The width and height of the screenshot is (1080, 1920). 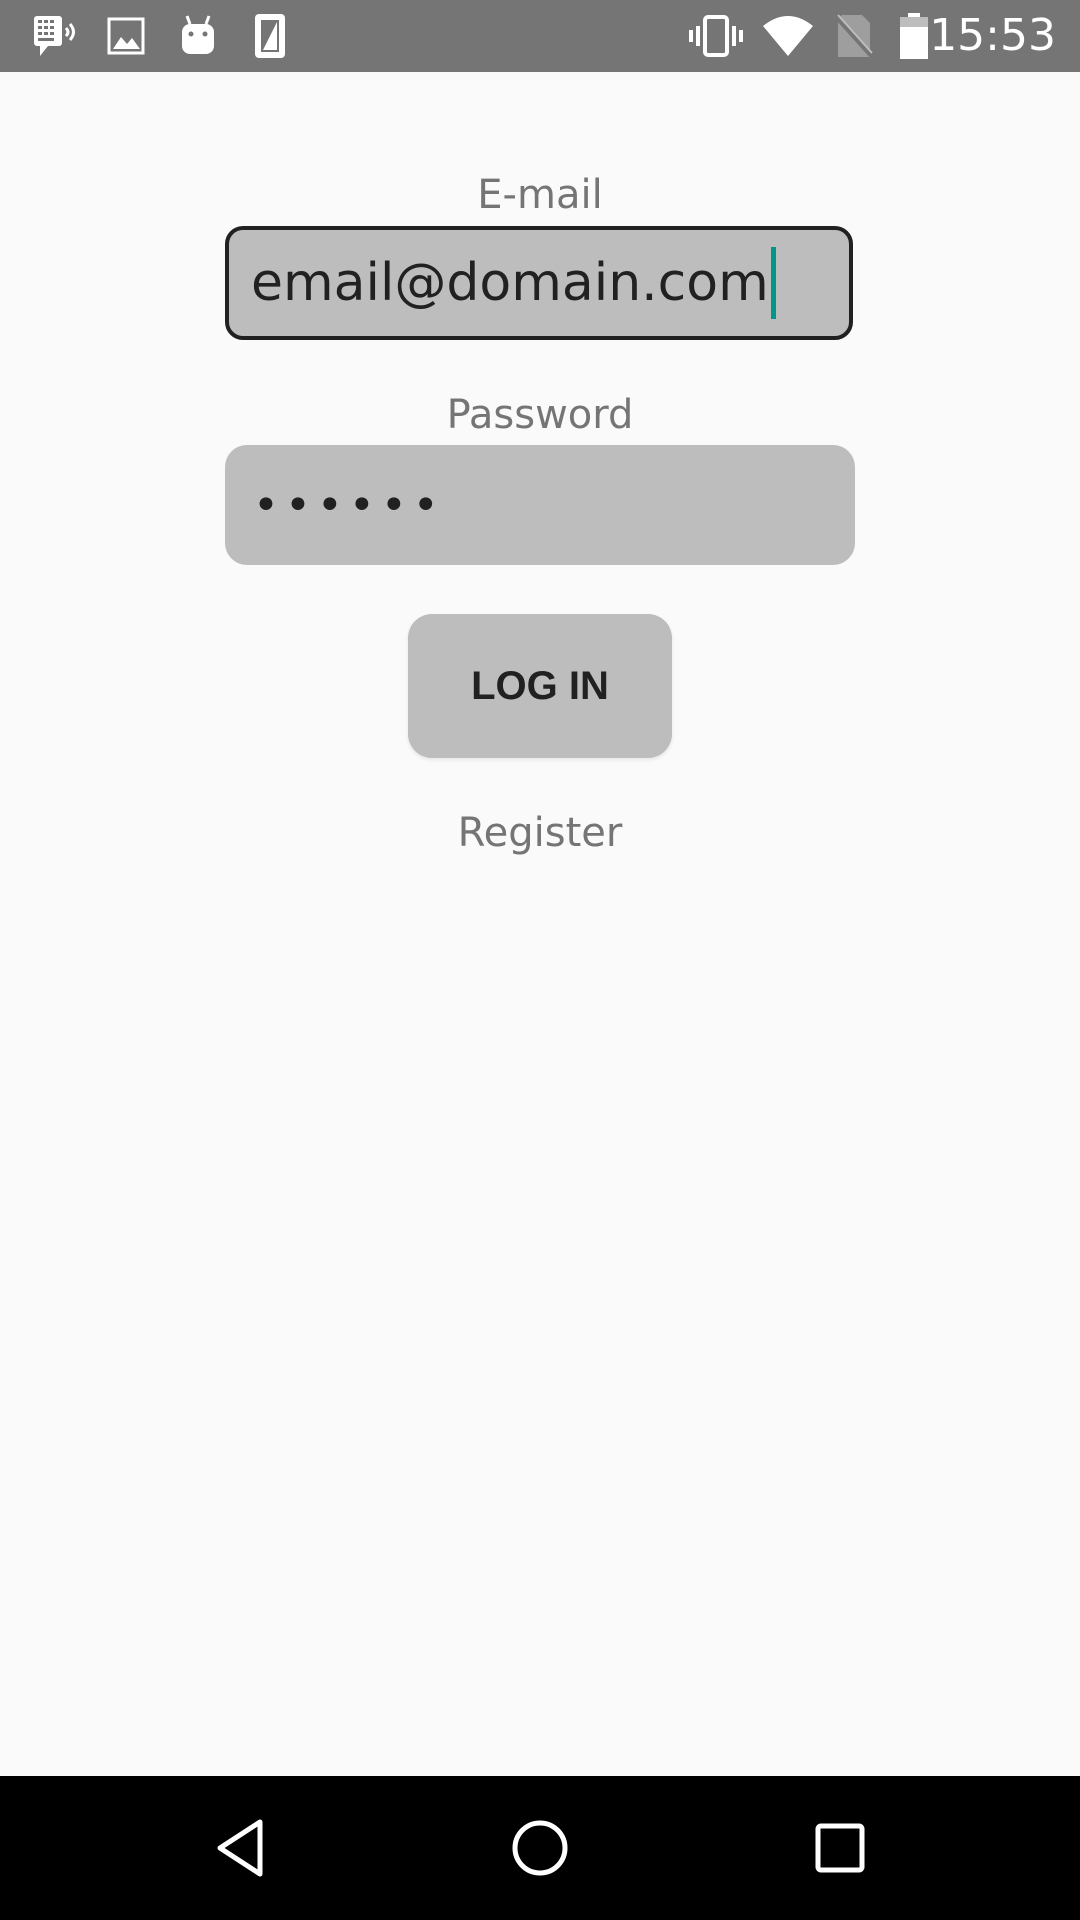 What do you see at coordinates (840, 1848) in the screenshot?
I see `recents-icon` at bounding box center [840, 1848].